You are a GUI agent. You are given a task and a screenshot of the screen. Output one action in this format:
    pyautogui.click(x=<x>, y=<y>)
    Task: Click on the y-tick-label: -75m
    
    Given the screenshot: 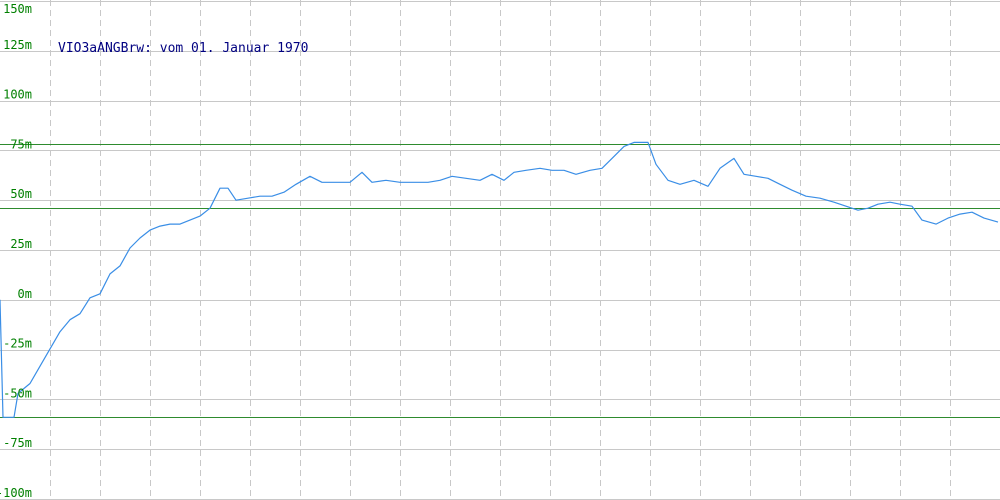 What is the action you would take?
    pyautogui.click(x=17, y=443)
    